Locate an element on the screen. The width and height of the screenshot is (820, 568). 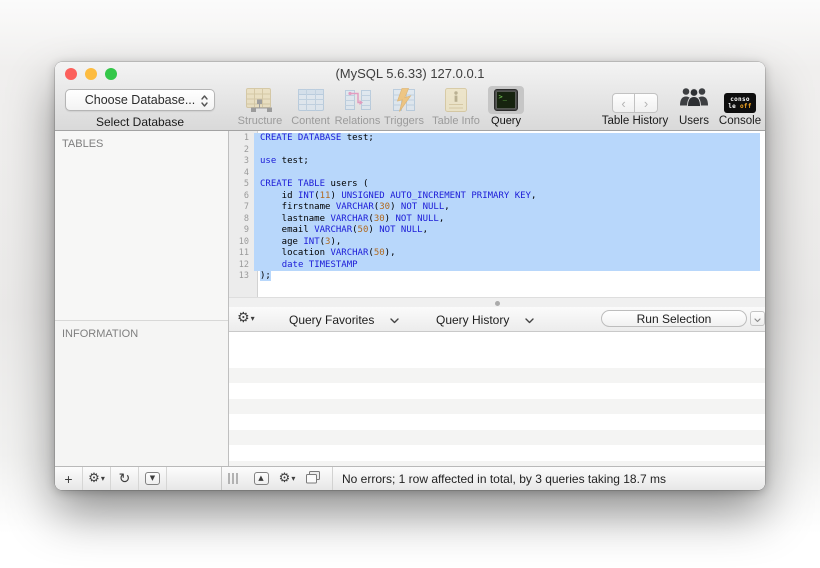
nav-label-query: Query is located at coordinates (506, 121).